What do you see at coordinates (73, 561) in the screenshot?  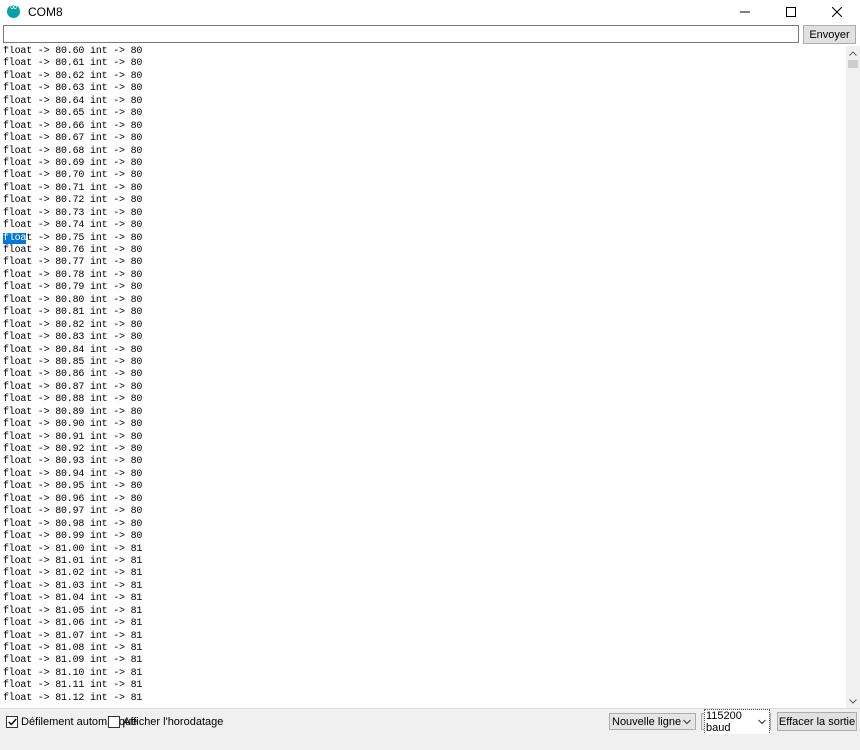 I see `output-line: float -> 81.01 int -> 81` at bounding box center [73, 561].